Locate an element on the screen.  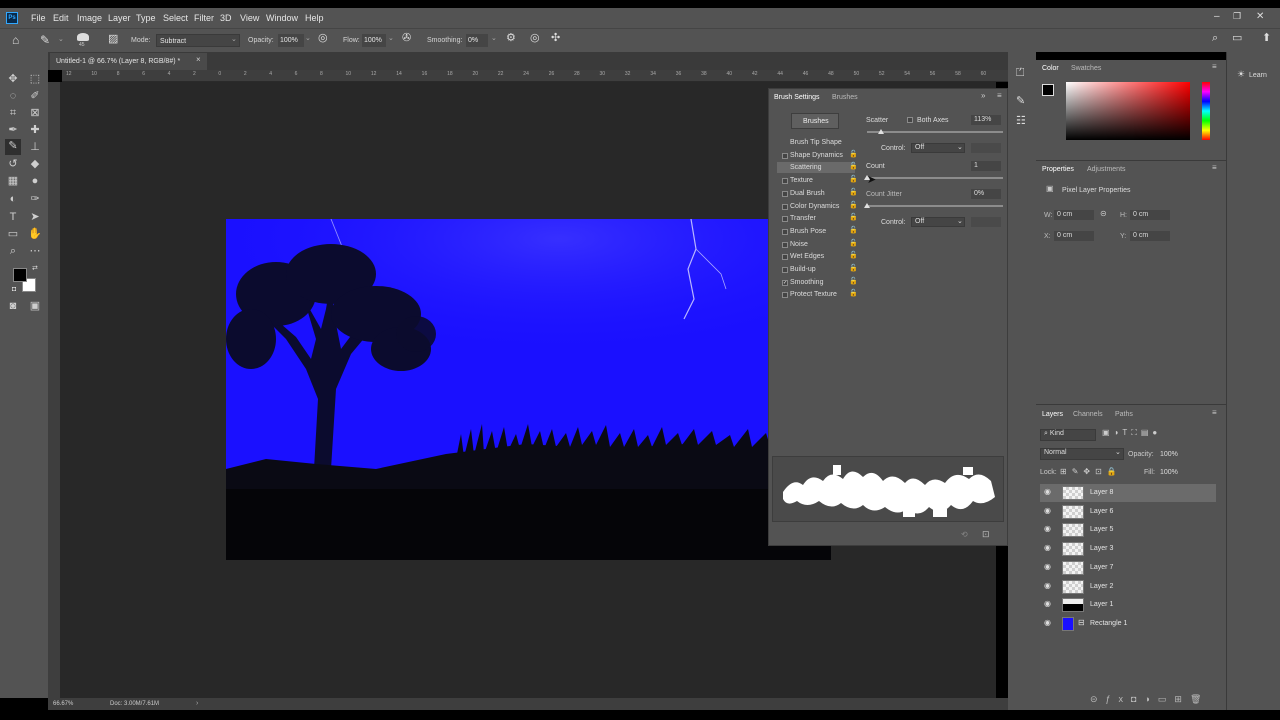
brush-option-checkbox: ✓ is located at coordinates (785, 282).